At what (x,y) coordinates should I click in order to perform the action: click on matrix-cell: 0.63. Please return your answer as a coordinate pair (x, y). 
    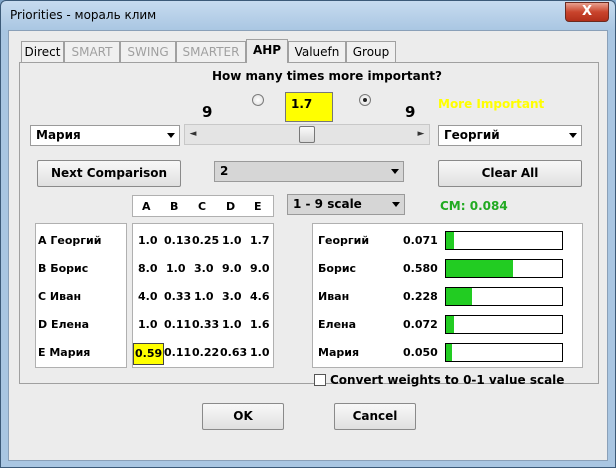
    Looking at the image, I should click on (233, 352).